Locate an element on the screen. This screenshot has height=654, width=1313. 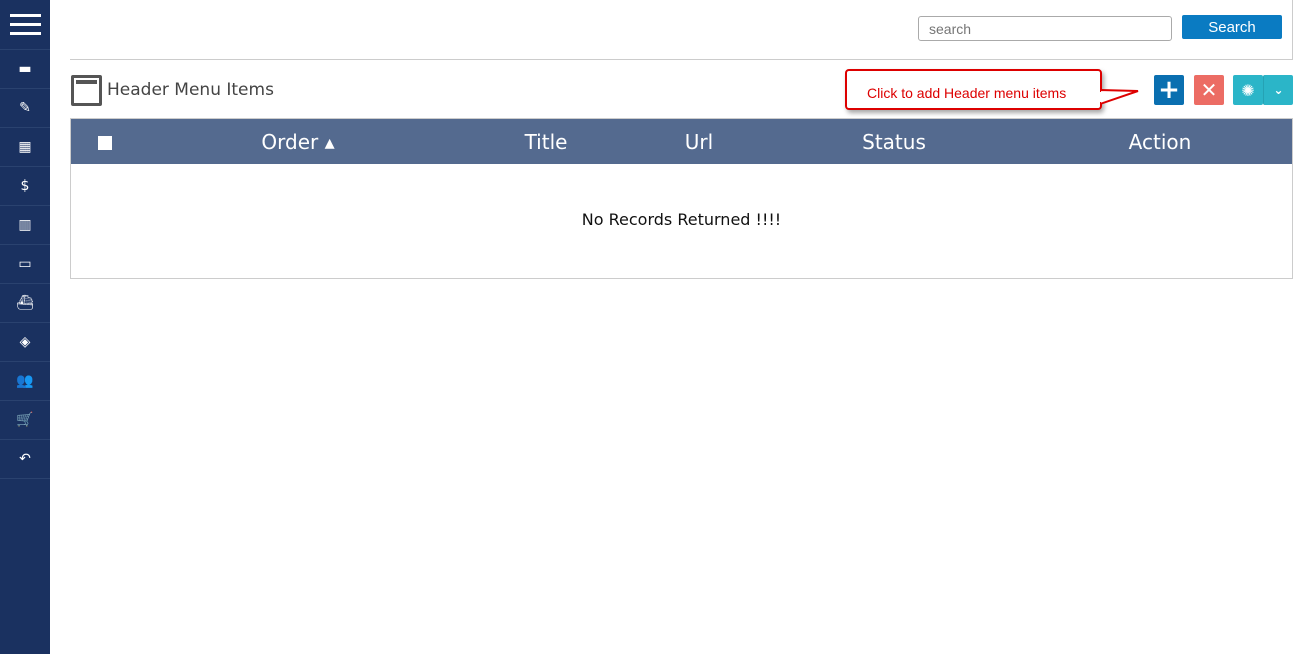
box-icon: ◈ is located at coordinates (25, 342).